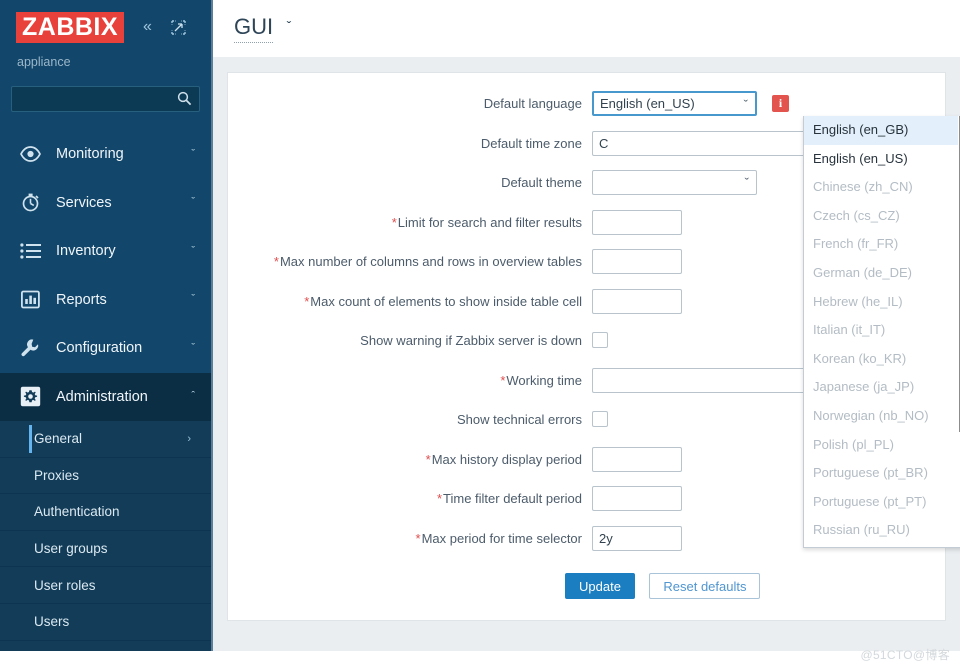 The width and height of the screenshot is (960, 666). What do you see at coordinates (30, 203) in the screenshot?
I see `clock-icon` at bounding box center [30, 203].